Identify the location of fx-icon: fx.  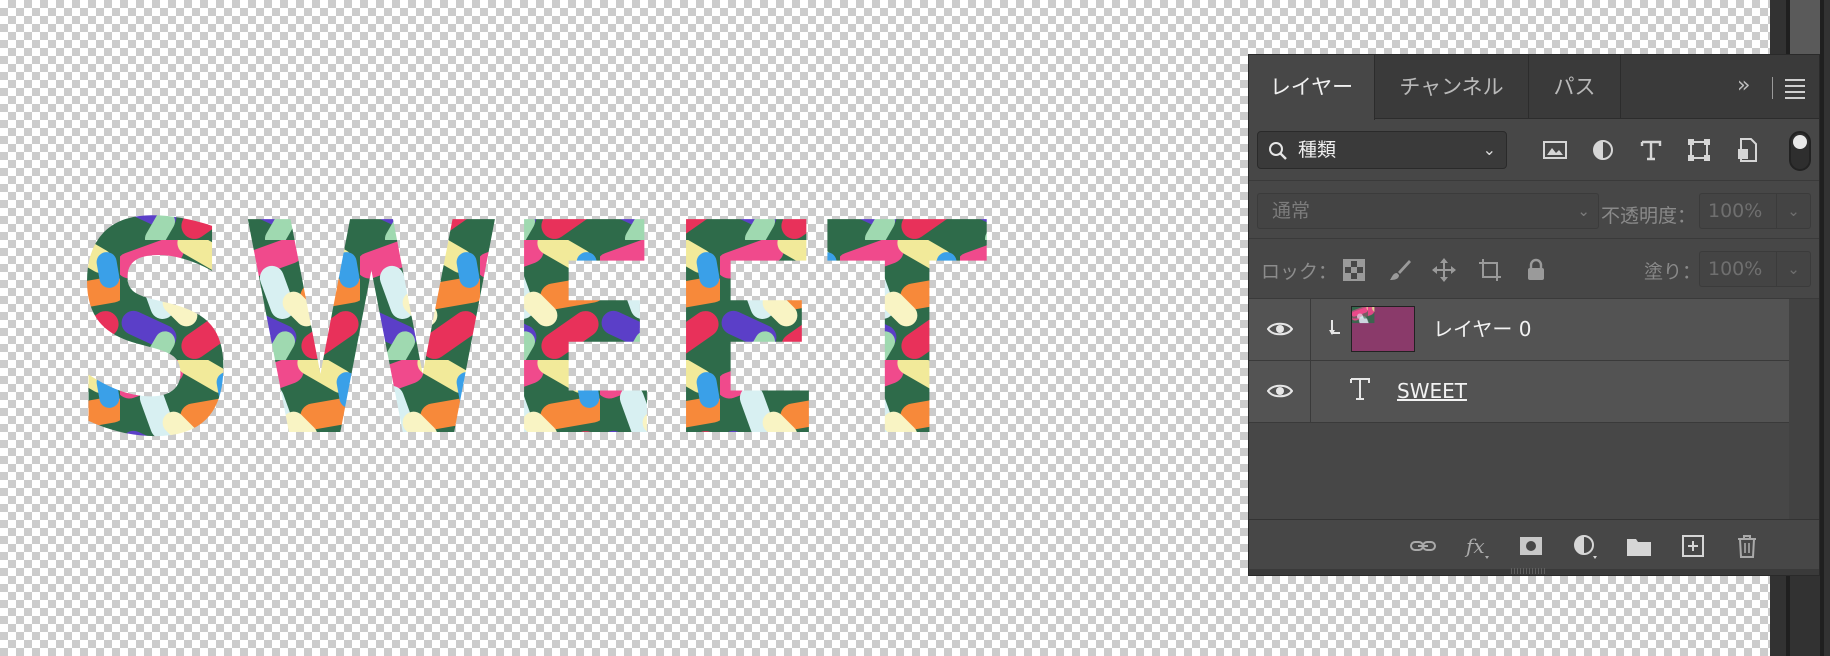
(1477, 546).